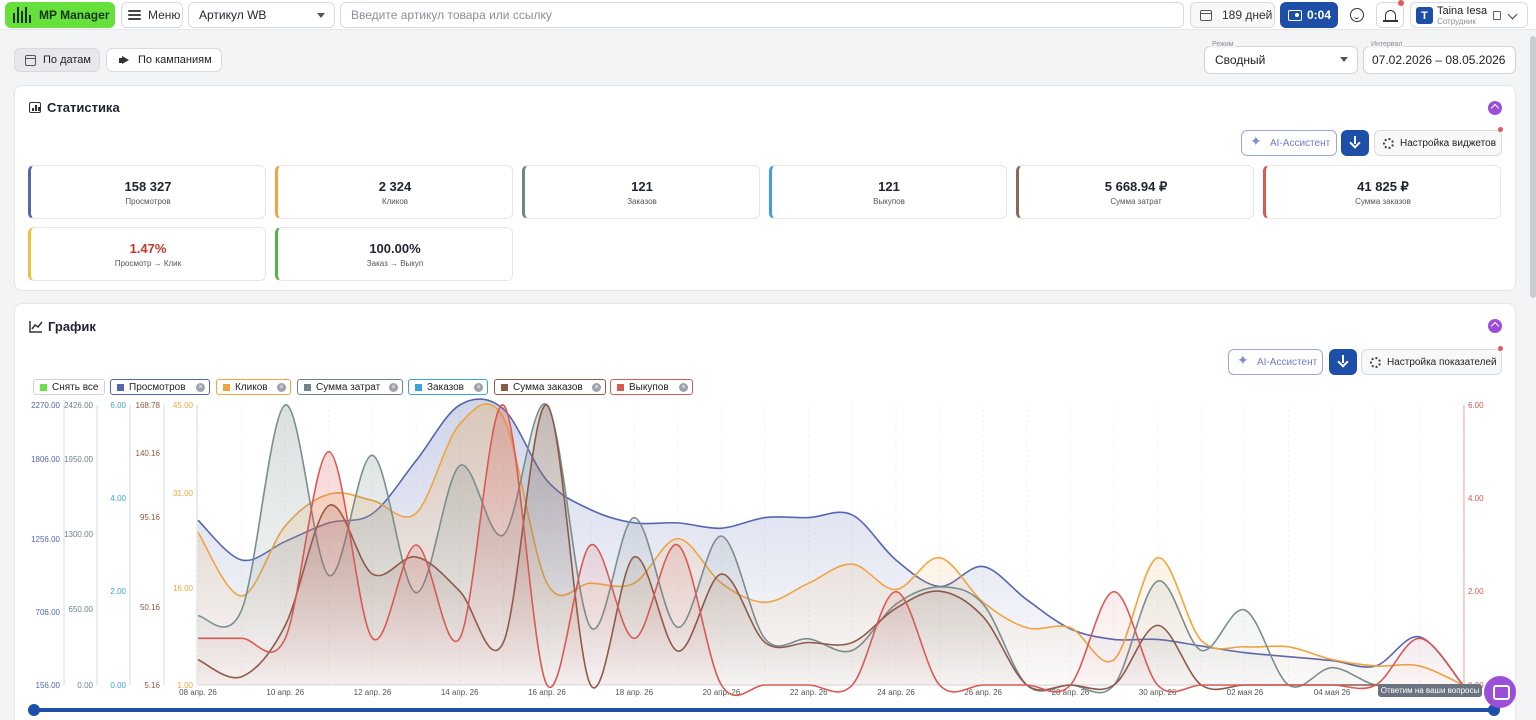  Describe the element at coordinates (1232, 15) in the screenshot. I see `days-button: 189 дней` at that location.